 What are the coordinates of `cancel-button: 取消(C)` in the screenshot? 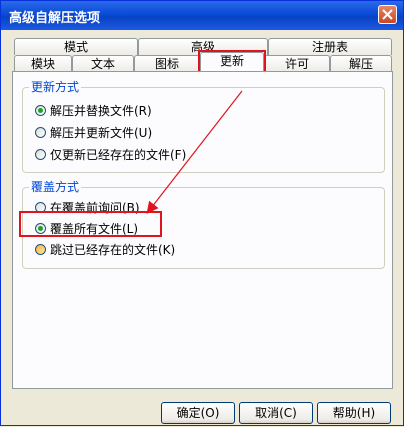 It's located at (276, 413).